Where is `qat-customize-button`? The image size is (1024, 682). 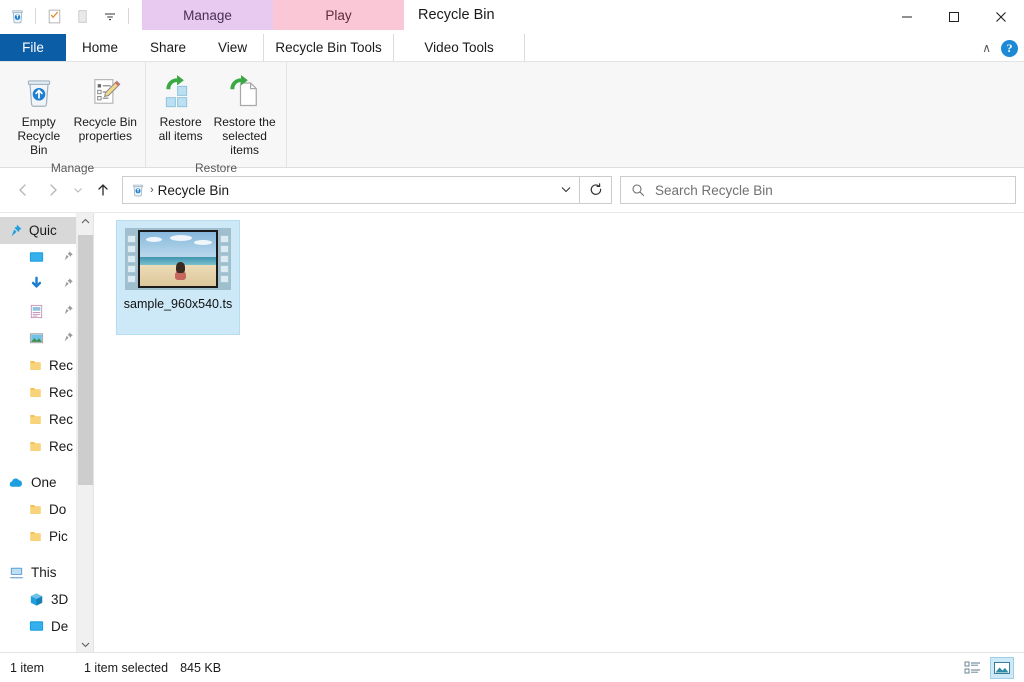 qat-customize-button is located at coordinates (110, 16).